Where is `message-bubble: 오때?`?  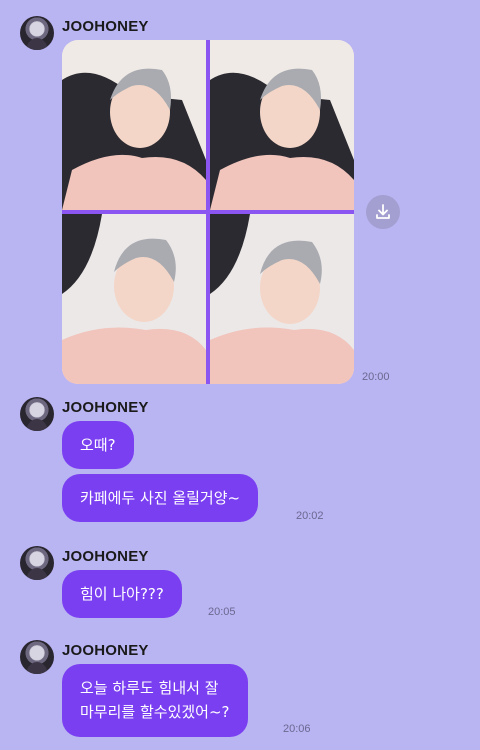
message-bubble: 오때? is located at coordinates (98, 445).